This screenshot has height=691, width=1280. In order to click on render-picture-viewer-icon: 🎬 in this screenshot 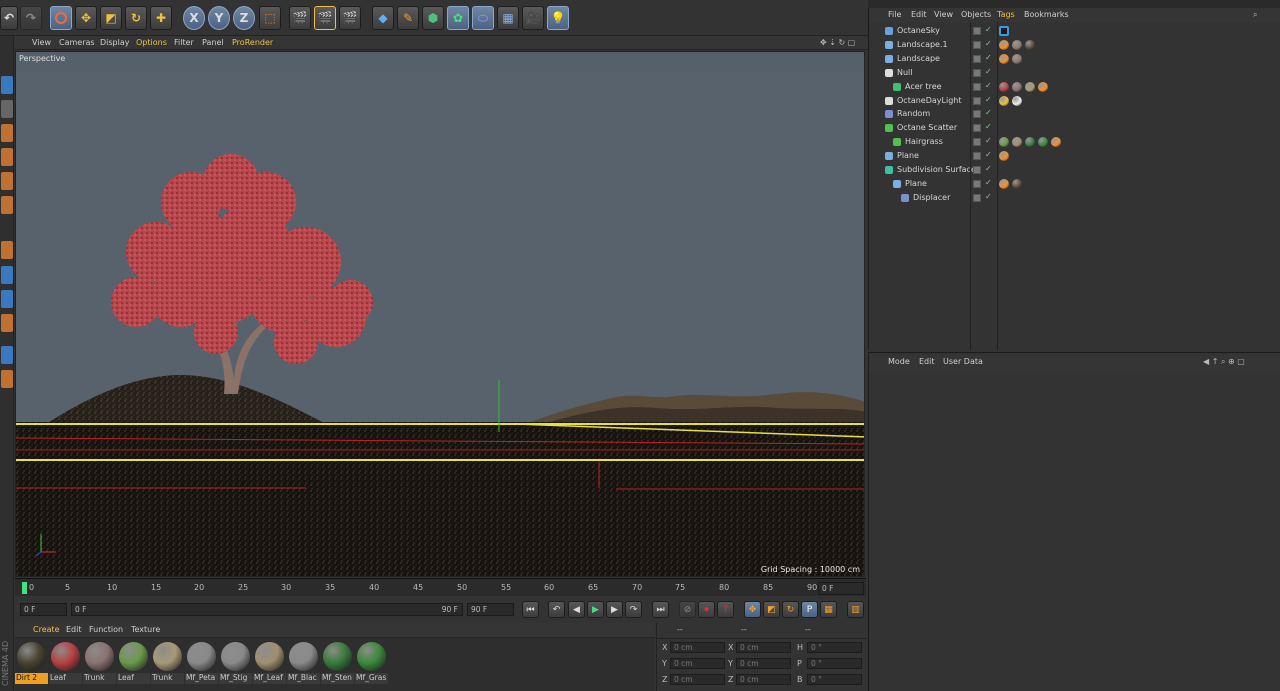, I will do `click(325, 18)`.